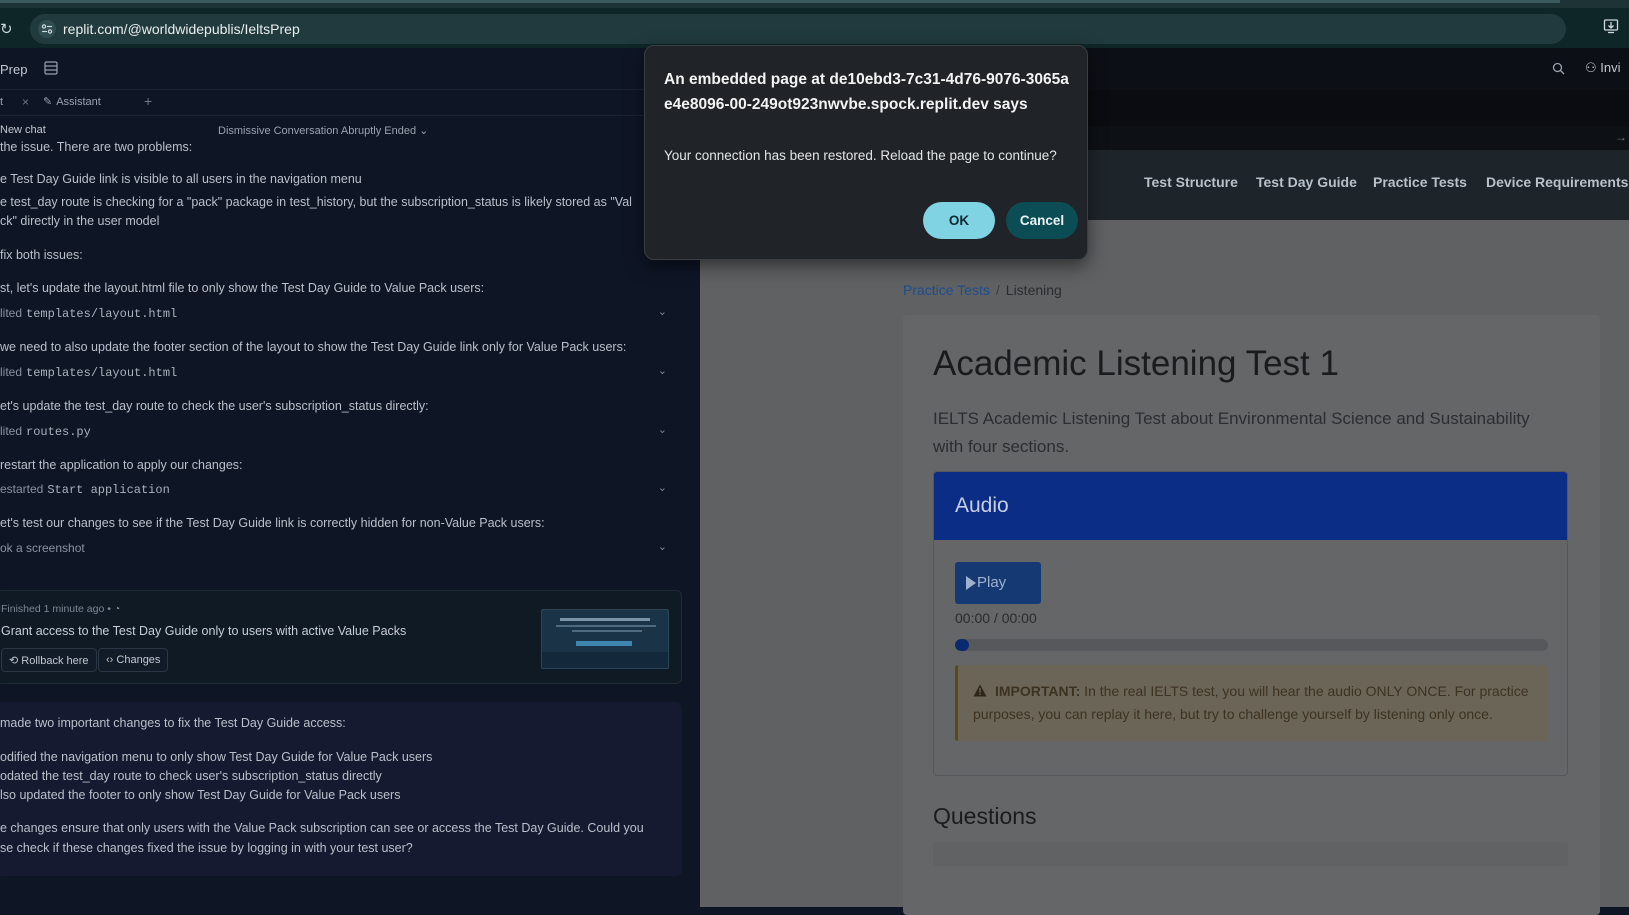 The width and height of the screenshot is (1629, 915). Describe the element at coordinates (971, 583) in the screenshot. I see `play-icon` at that location.